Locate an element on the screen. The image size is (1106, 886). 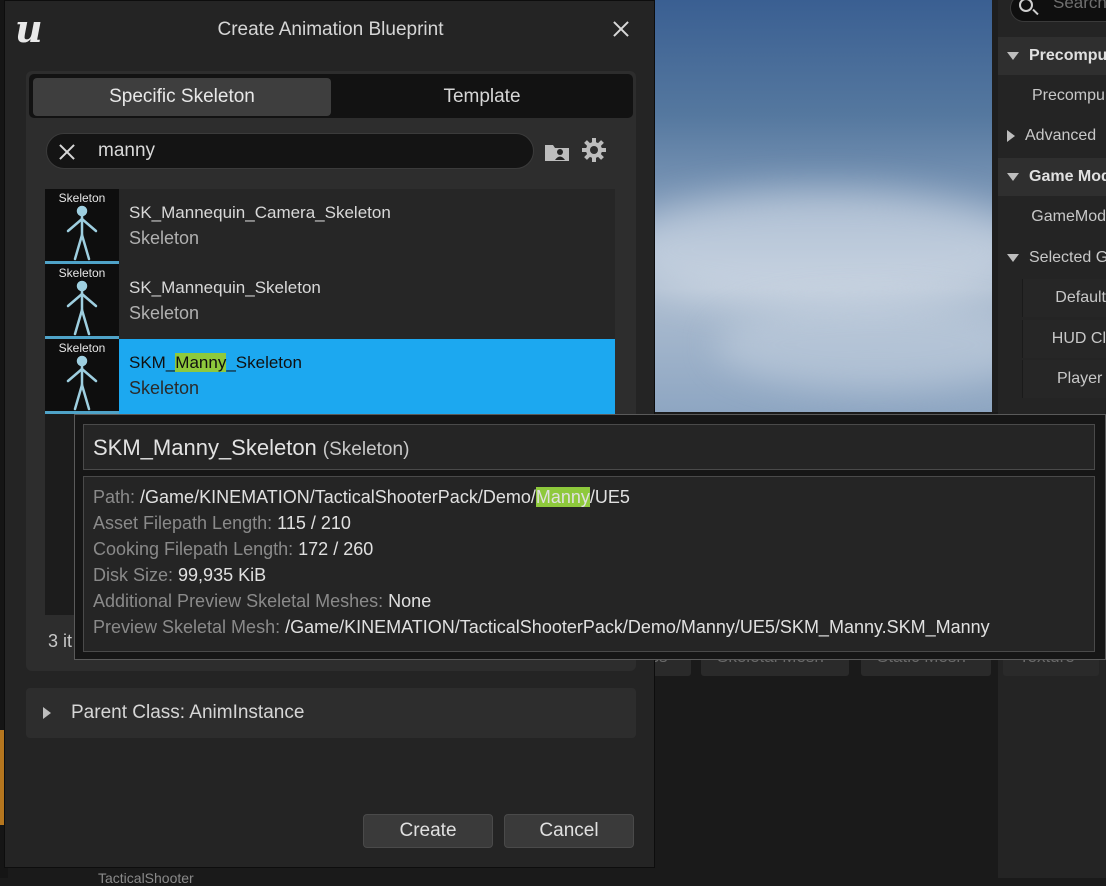
asset-name: SK_Mannequin_Camera_Skeleton is located at coordinates (260, 212).